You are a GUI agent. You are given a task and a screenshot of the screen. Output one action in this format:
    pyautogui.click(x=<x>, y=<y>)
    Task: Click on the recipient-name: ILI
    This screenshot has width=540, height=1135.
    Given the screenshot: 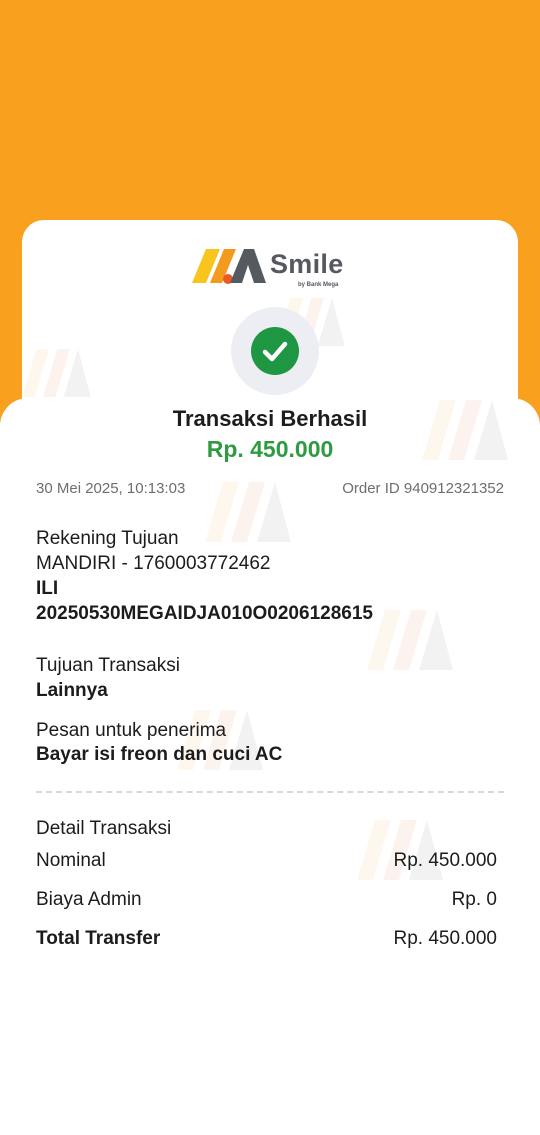 What is the action you would take?
    pyautogui.click(x=47, y=588)
    